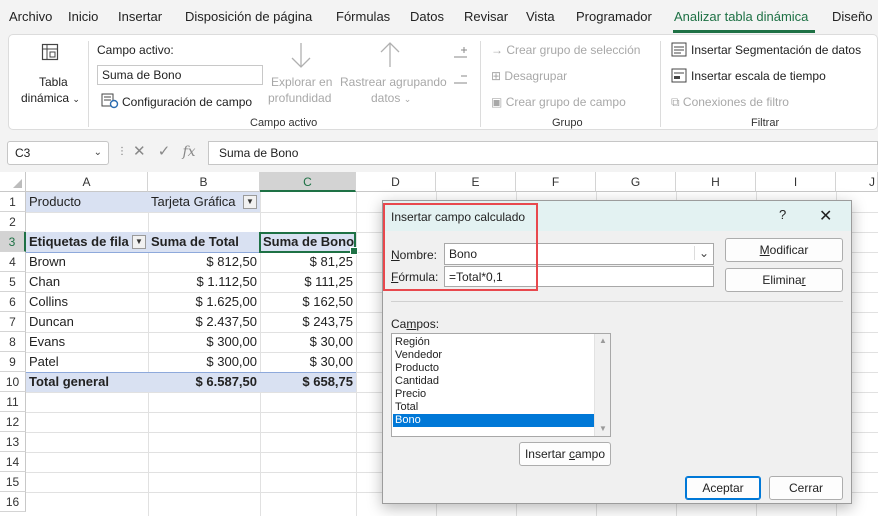  Describe the element at coordinates (248, 16) in the screenshot. I see `menu-disposicion: Disposición de página` at that location.